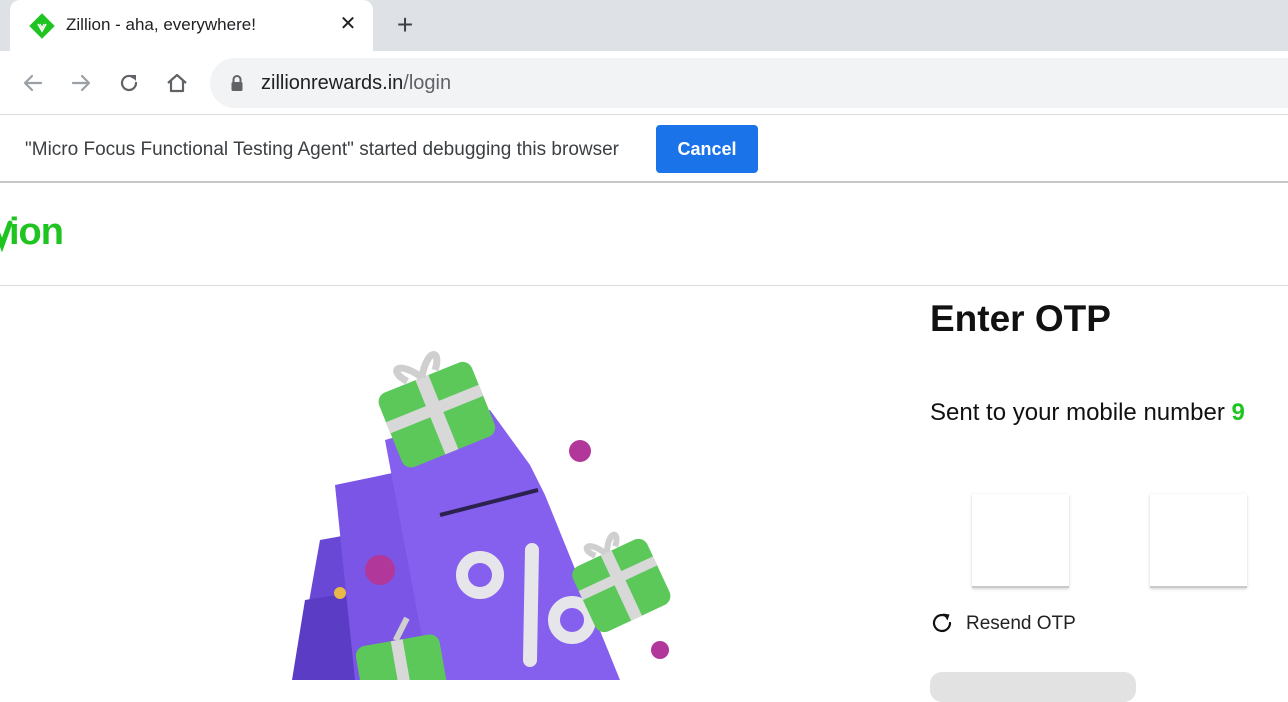 This screenshot has width=1288, height=702. I want to click on otp-sent-label: Sent to your mobile number, so click(1081, 412).